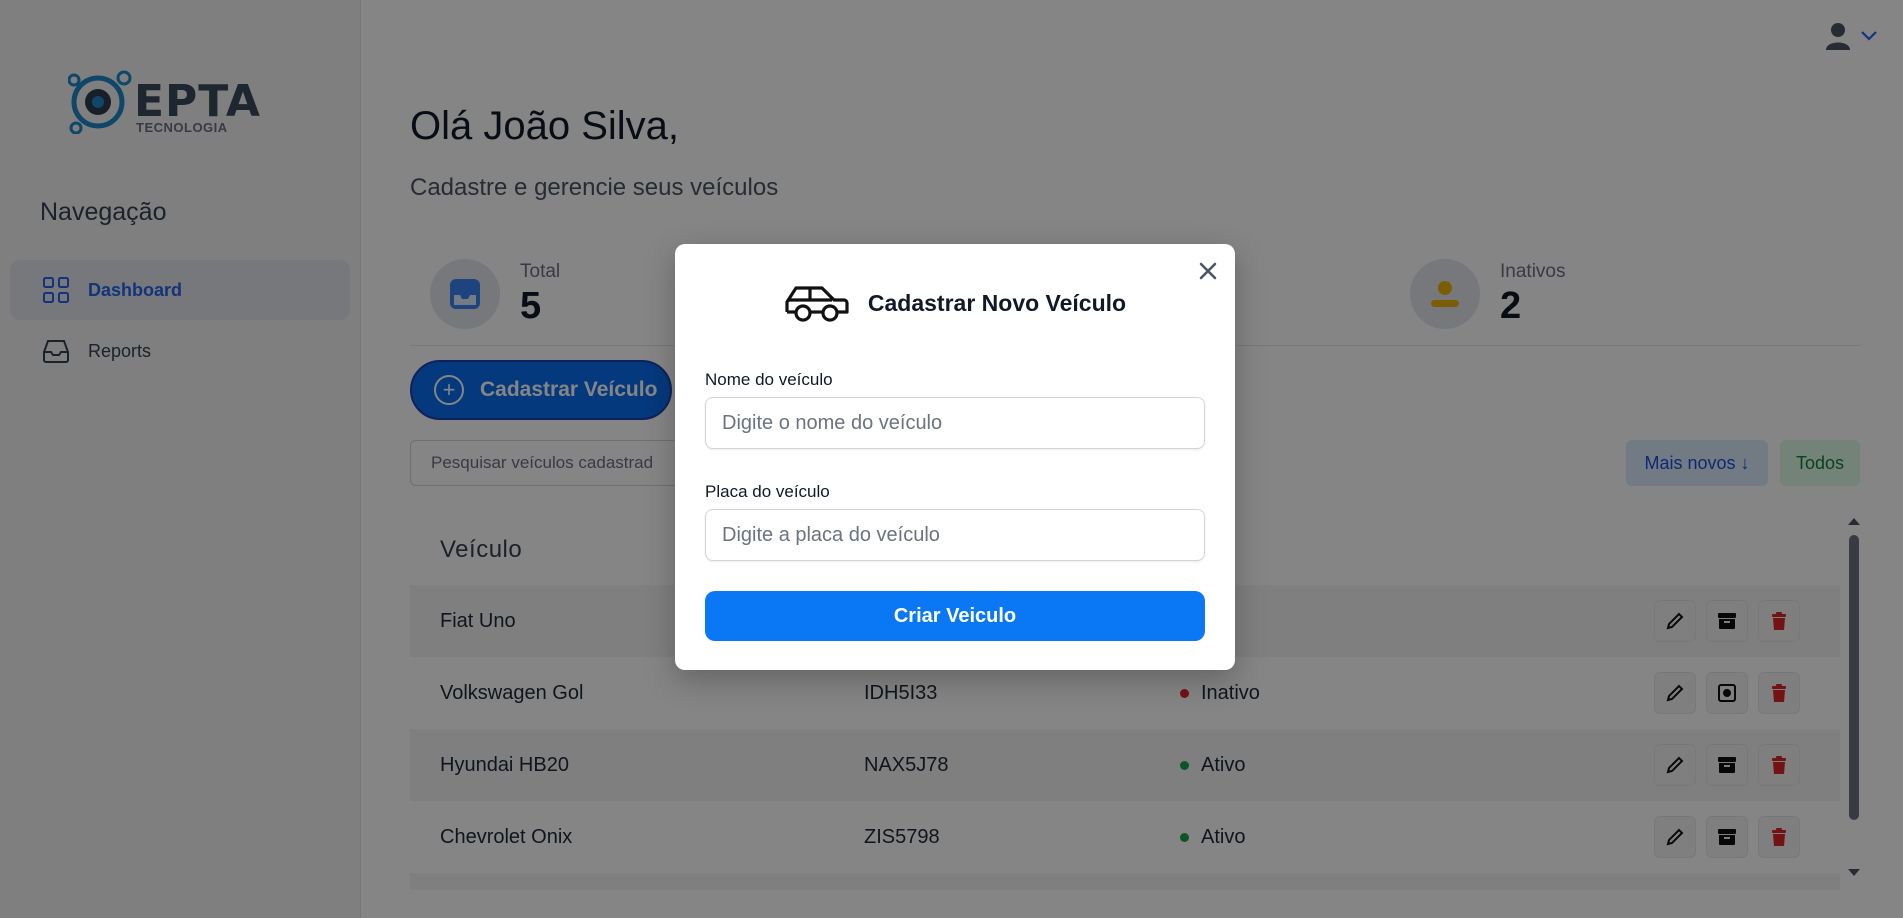  What do you see at coordinates (997, 302) in the screenshot?
I see `modal-title: Cadastrar Novo Veículo` at bounding box center [997, 302].